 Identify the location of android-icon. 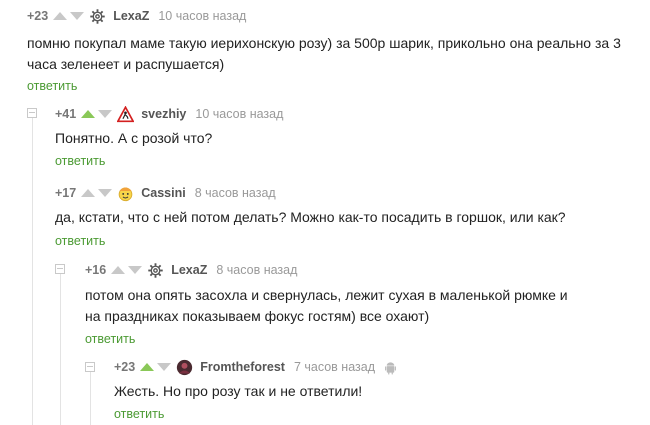
(390, 367).